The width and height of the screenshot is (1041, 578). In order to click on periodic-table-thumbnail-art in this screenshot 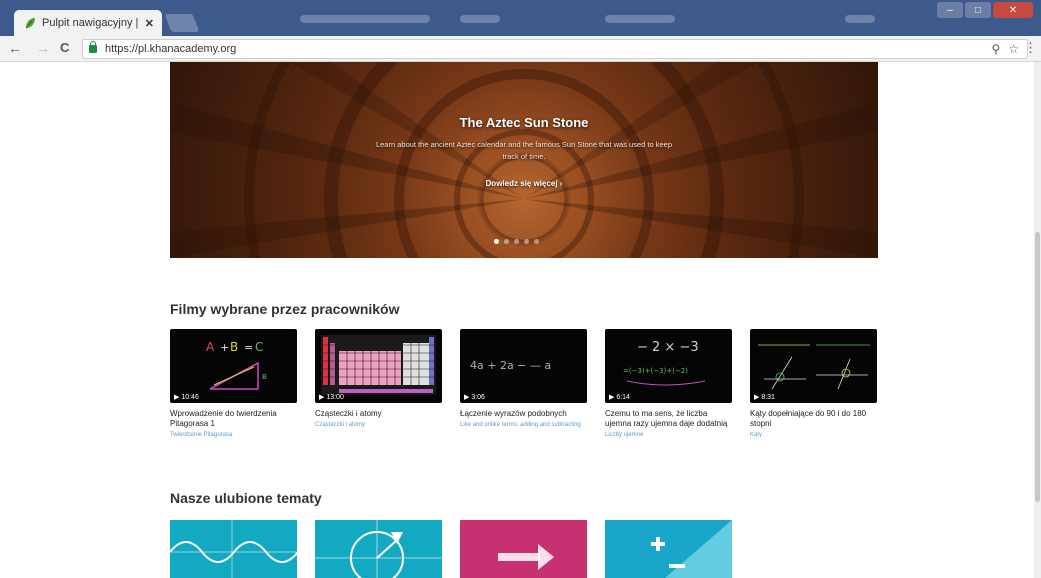, I will do `click(378, 365)`.